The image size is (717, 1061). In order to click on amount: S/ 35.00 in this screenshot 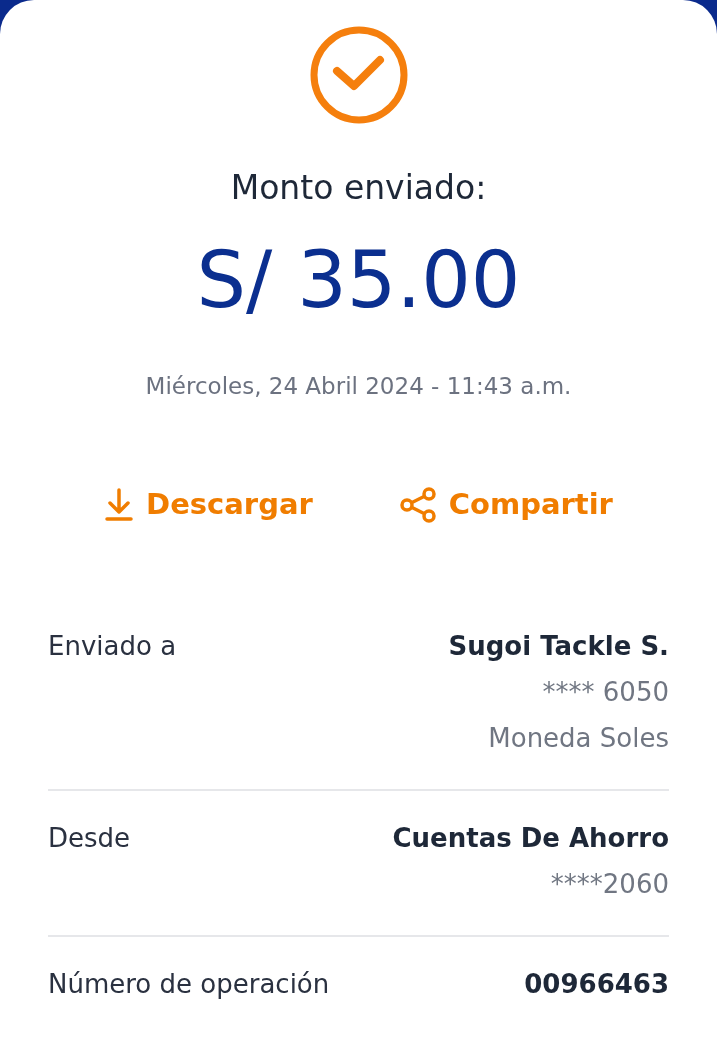, I will do `click(358, 279)`.